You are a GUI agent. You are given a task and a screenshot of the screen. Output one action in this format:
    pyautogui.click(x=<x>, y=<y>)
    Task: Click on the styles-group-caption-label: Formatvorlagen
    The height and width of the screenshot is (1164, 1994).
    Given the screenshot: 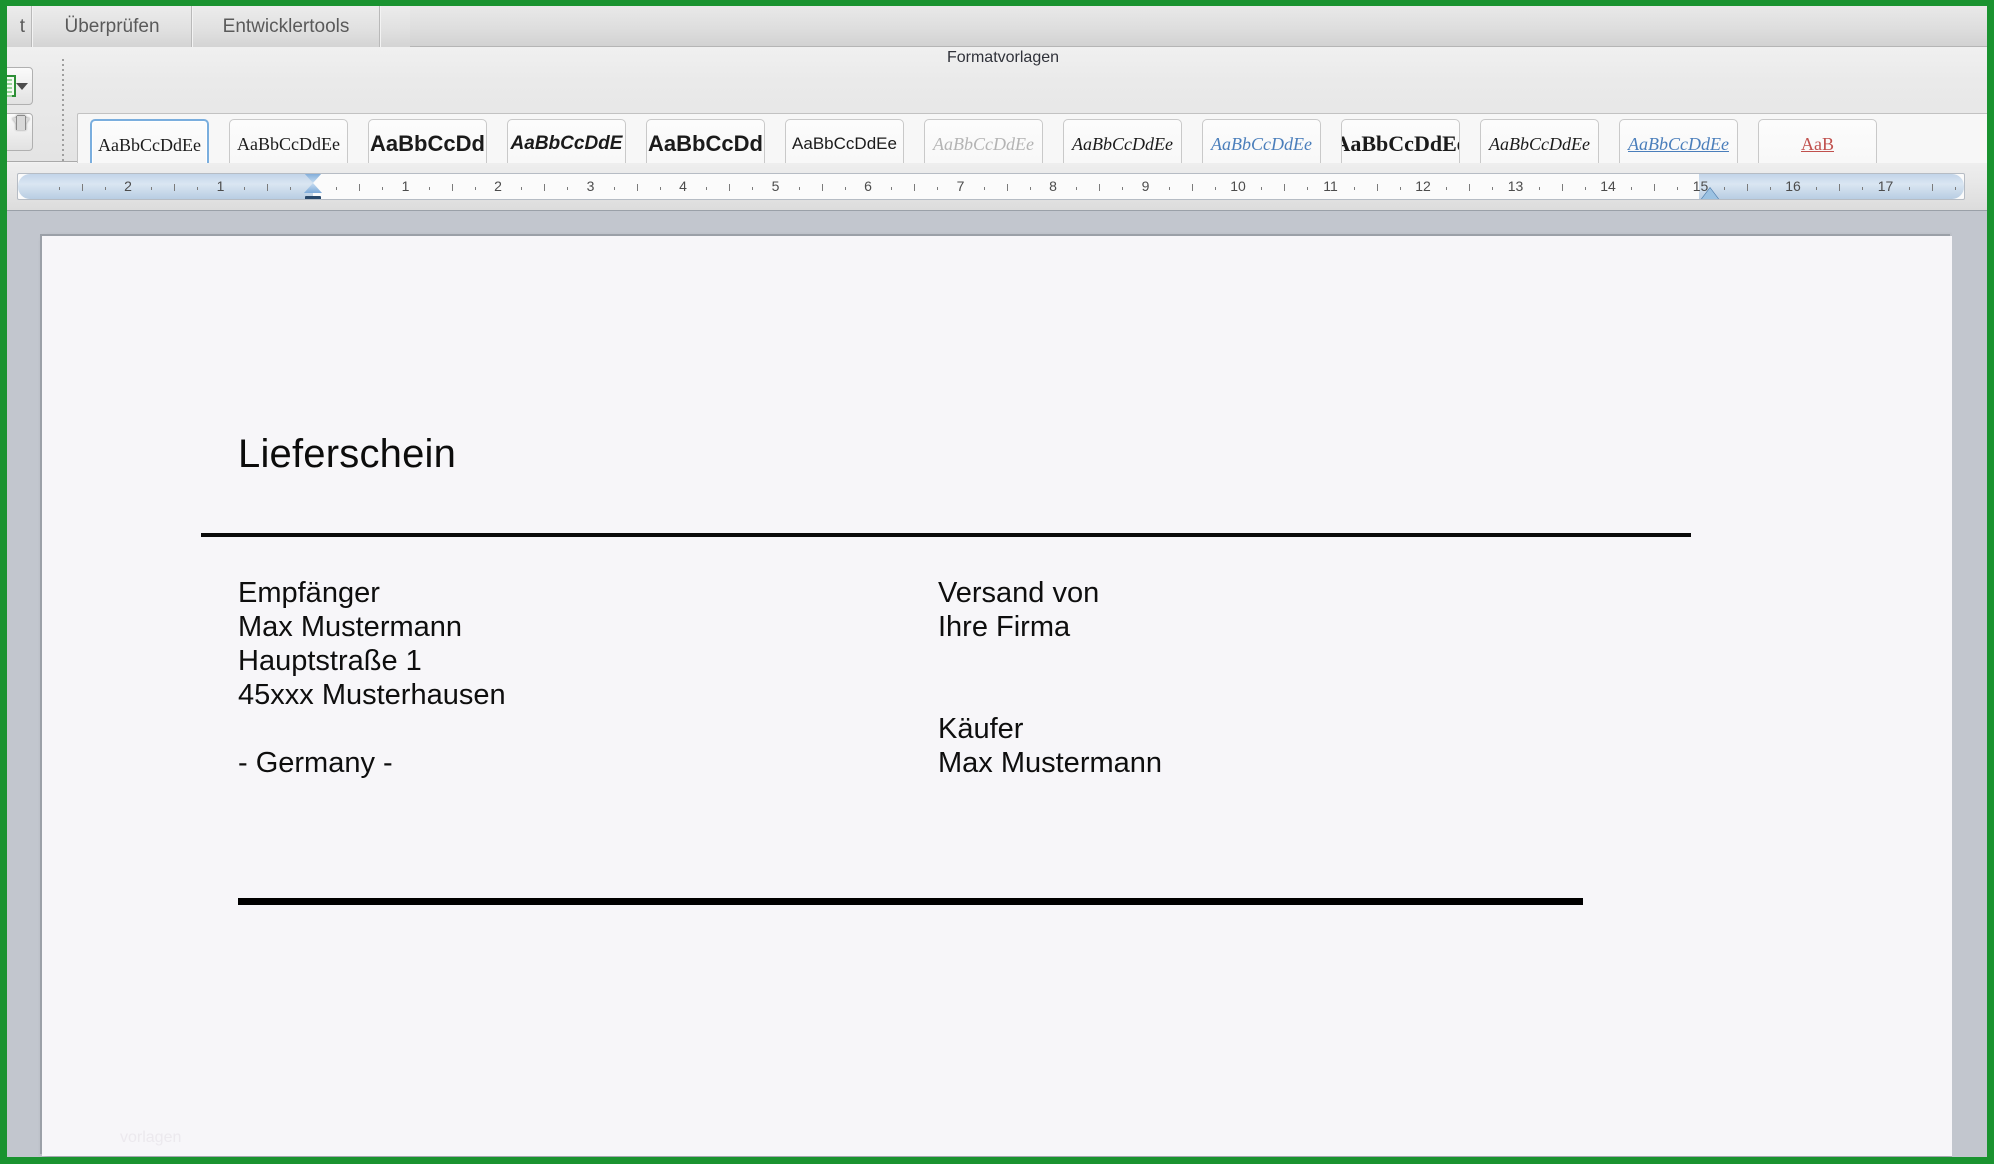 What is the action you would take?
    pyautogui.click(x=1003, y=57)
    